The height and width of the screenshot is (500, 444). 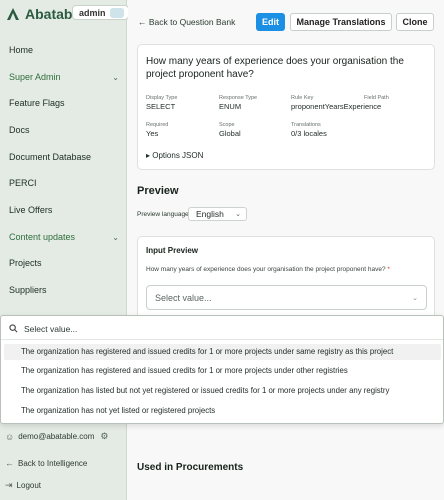 I want to click on logout-link: ⇥ Logout, so click(x=23, y=485).